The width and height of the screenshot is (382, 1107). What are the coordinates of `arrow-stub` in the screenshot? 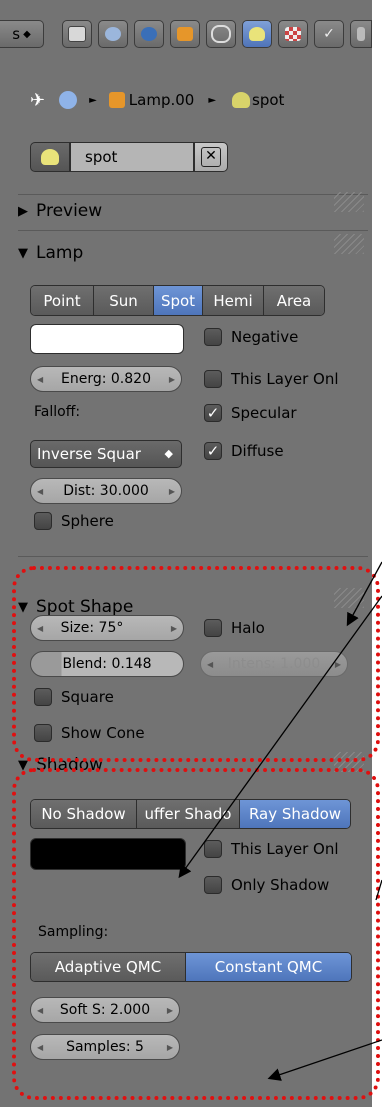 It's located at (378, 890).